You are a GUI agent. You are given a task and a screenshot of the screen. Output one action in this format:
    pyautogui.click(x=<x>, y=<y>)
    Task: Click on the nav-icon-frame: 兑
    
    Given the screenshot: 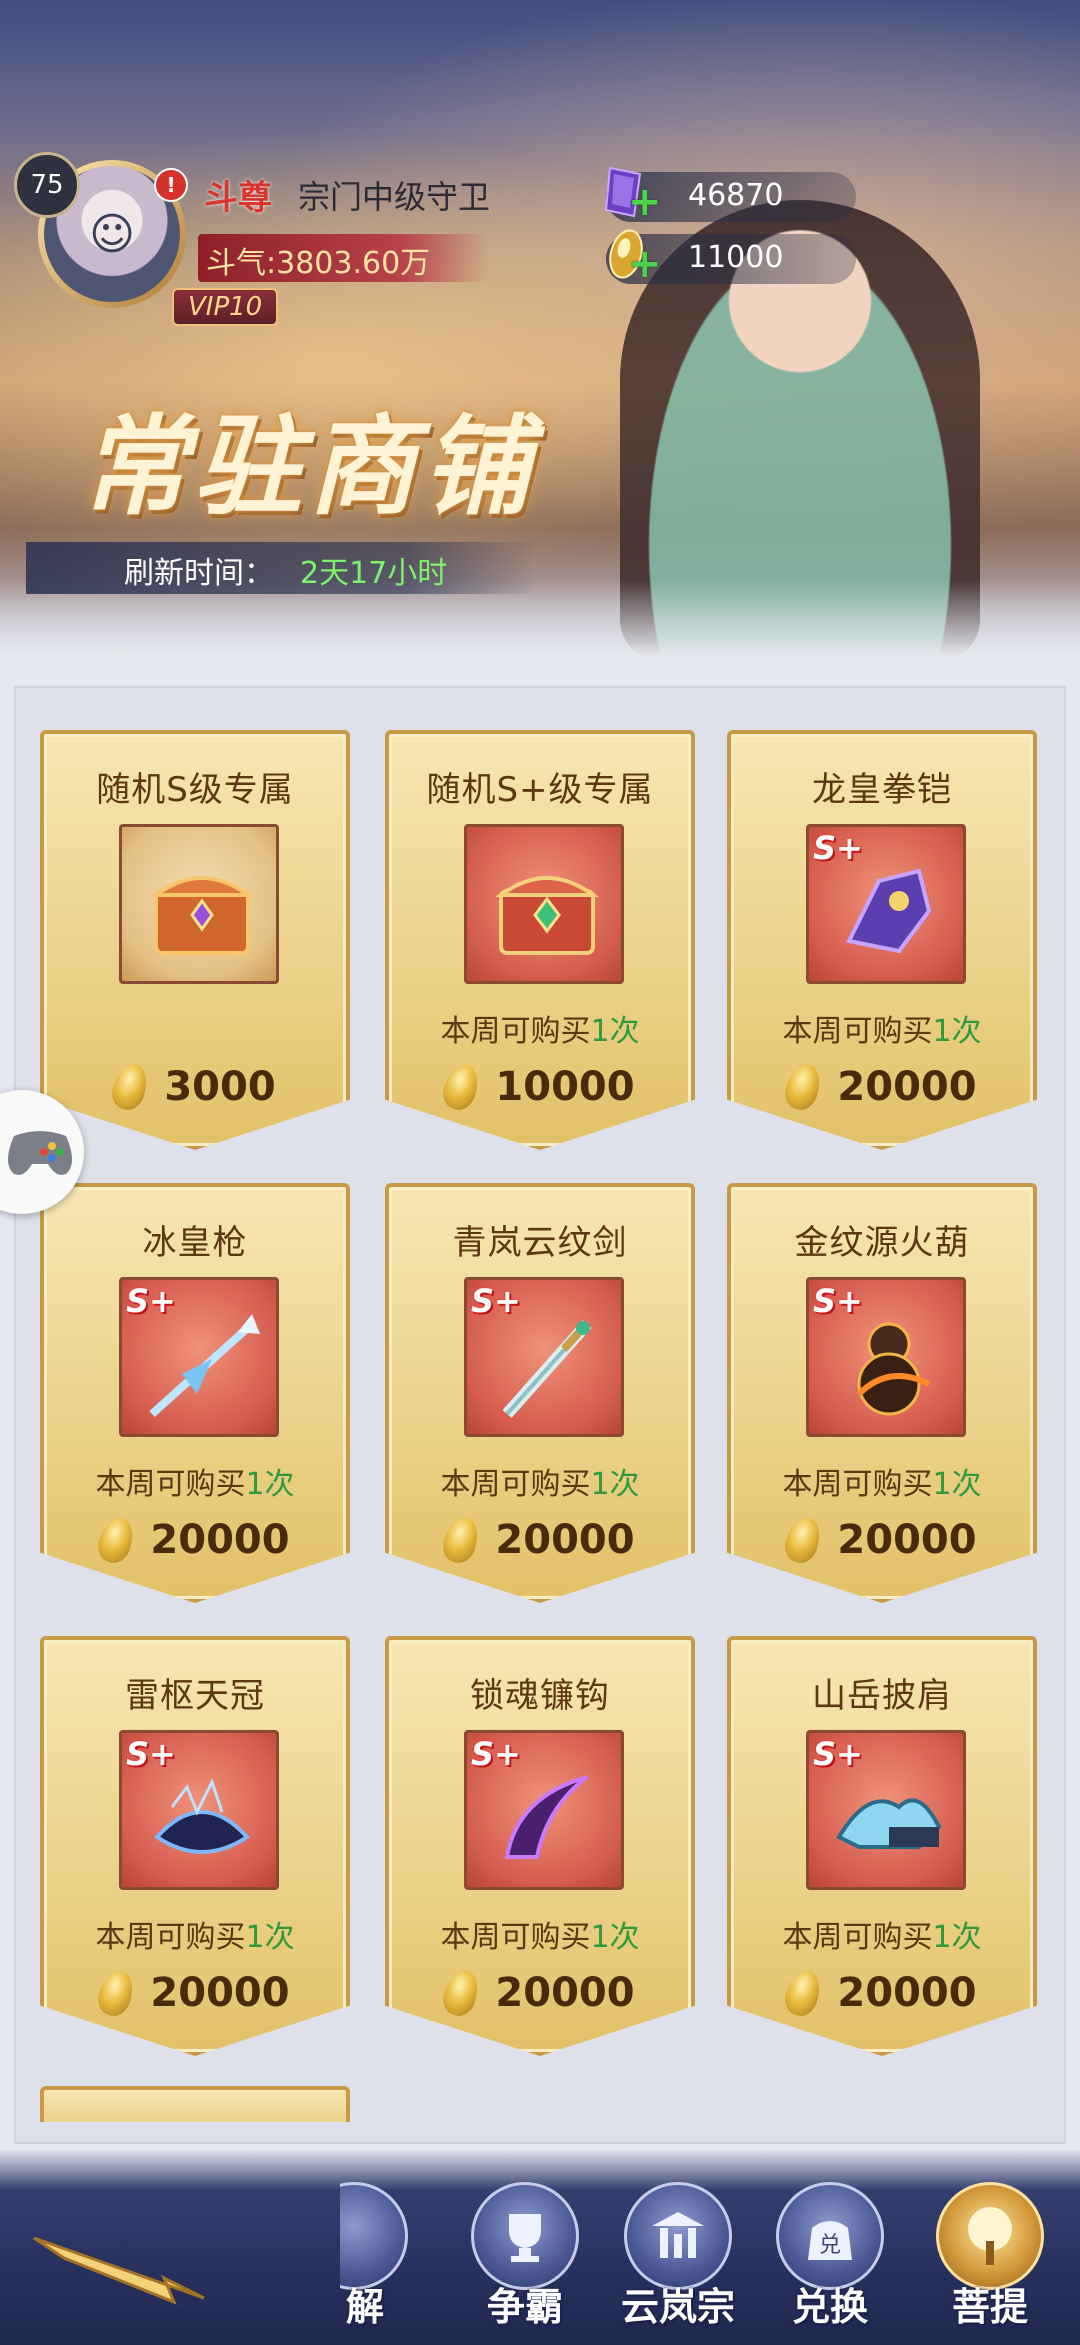 What is the action you would take?
    pyautogui.click(x=830, y=2236)
    